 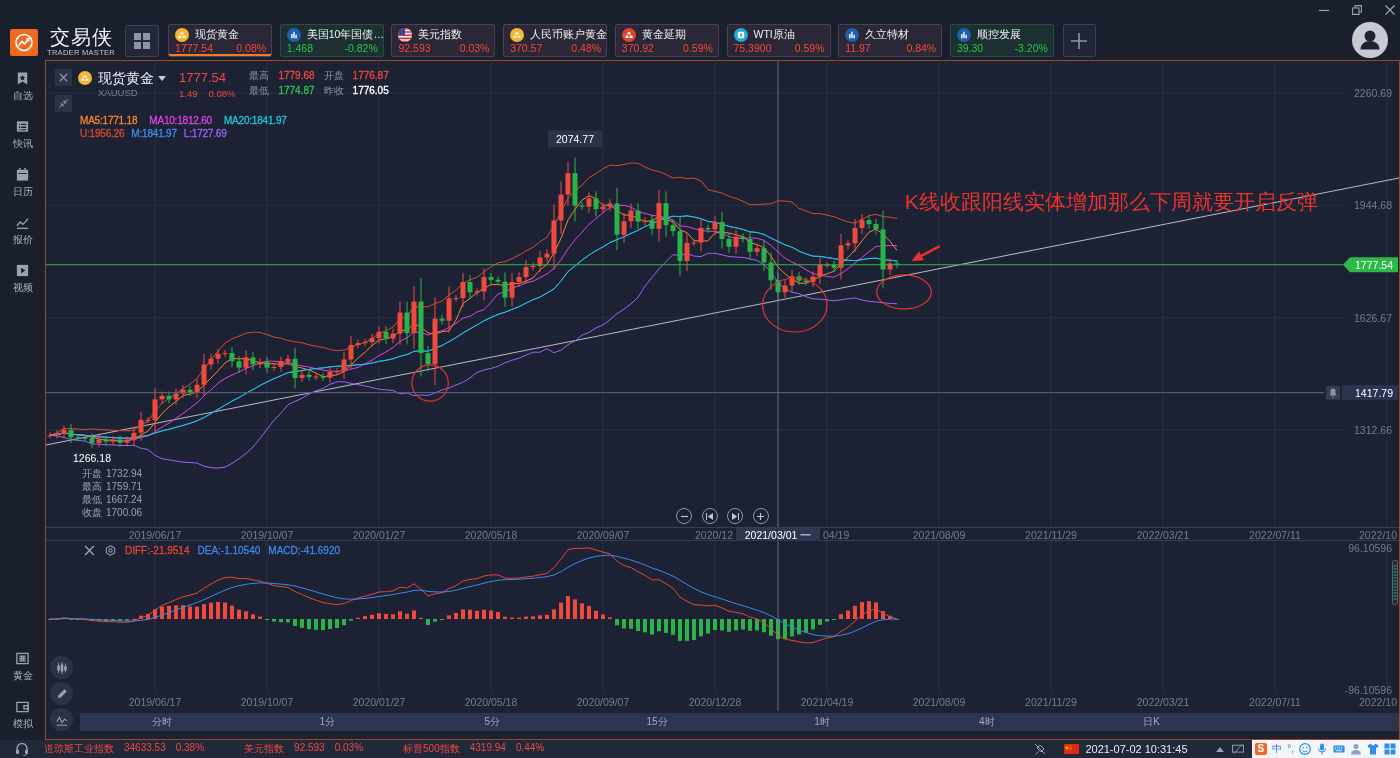 I want to click on sidebar-item: 模拟, so click(x=22, y=717).